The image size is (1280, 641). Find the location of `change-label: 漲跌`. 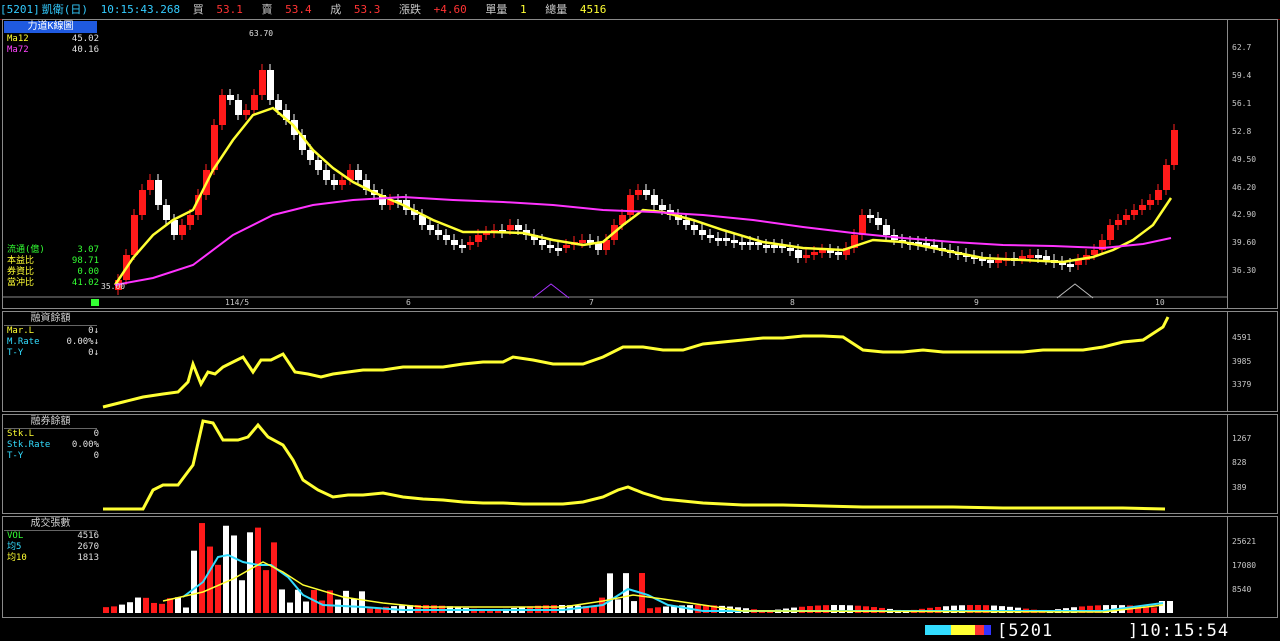

change-label: 漲跌 is located at coordinates (409, 9).